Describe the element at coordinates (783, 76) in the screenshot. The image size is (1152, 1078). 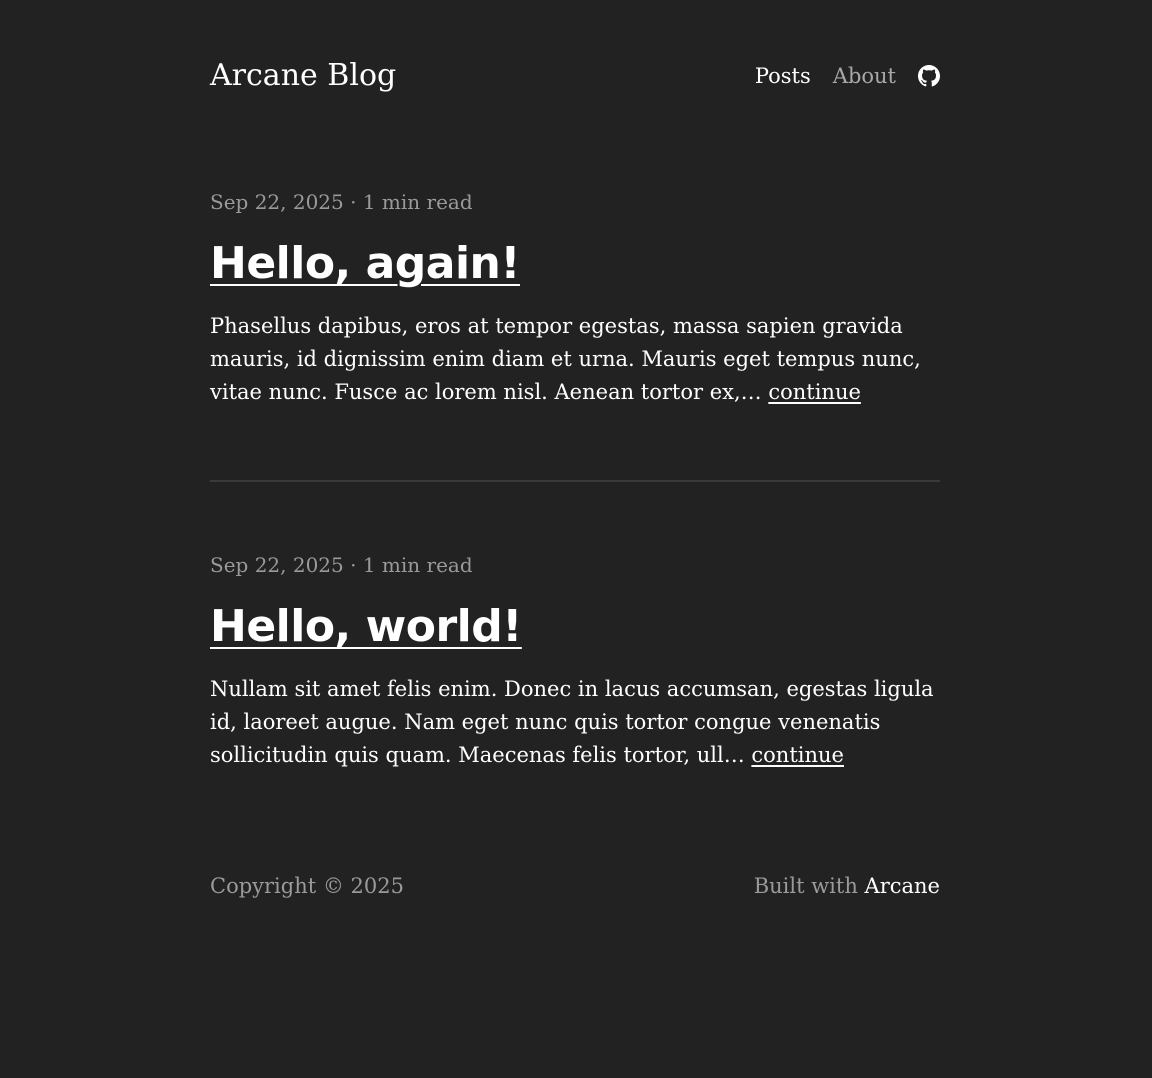
I see `nav-posts-link: Posts` at that location.